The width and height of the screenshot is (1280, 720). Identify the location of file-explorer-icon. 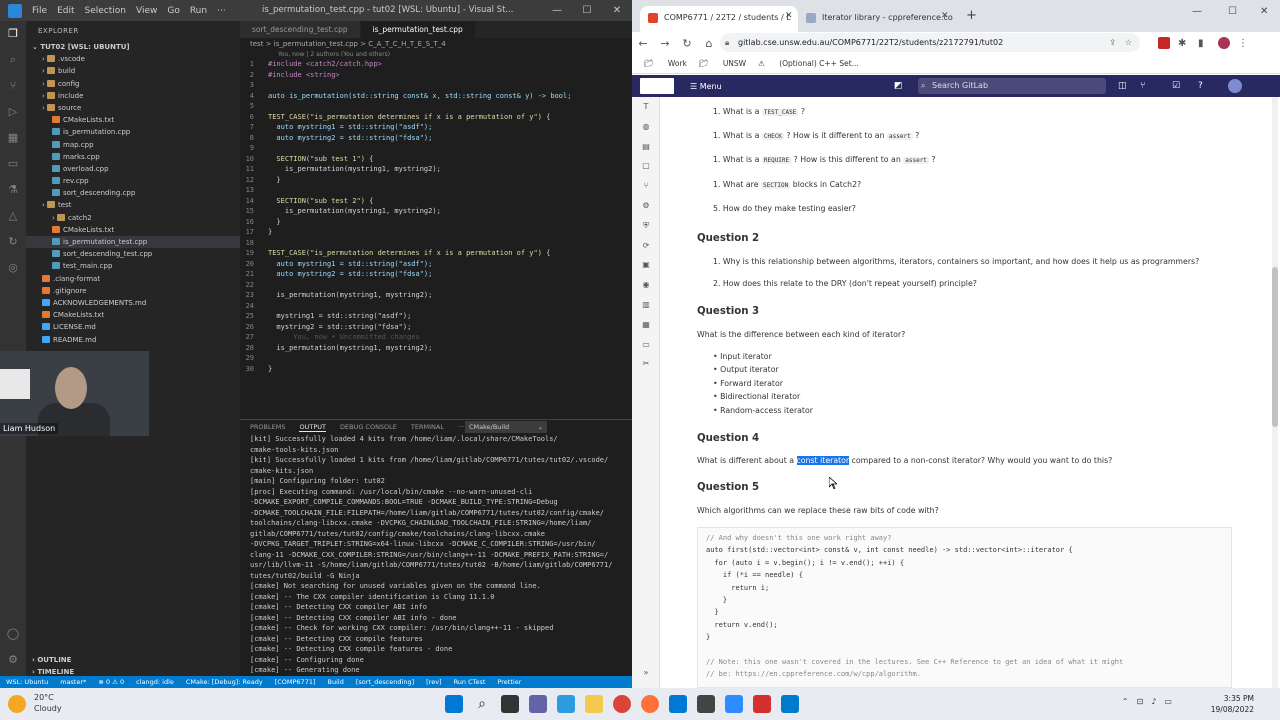
(594, 704).